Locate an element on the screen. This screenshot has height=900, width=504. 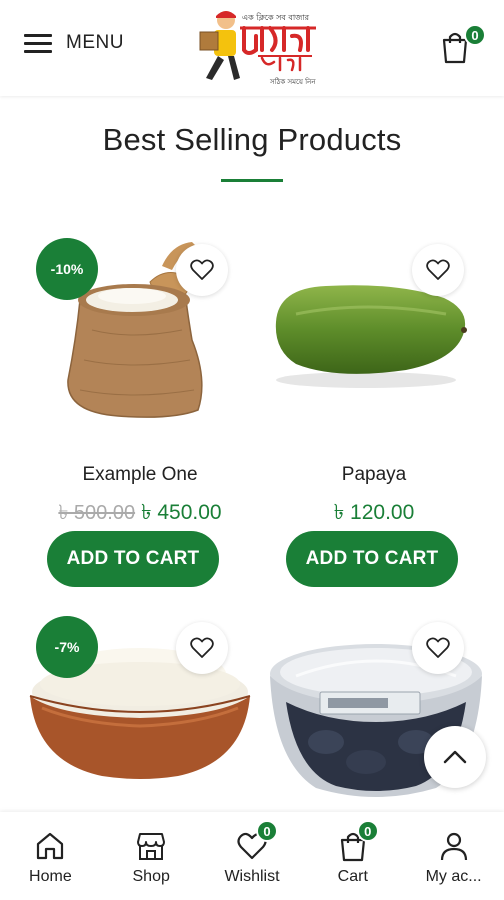
svg-text: সঠিক সময়ে নিন is located at coordinates (292, 81).